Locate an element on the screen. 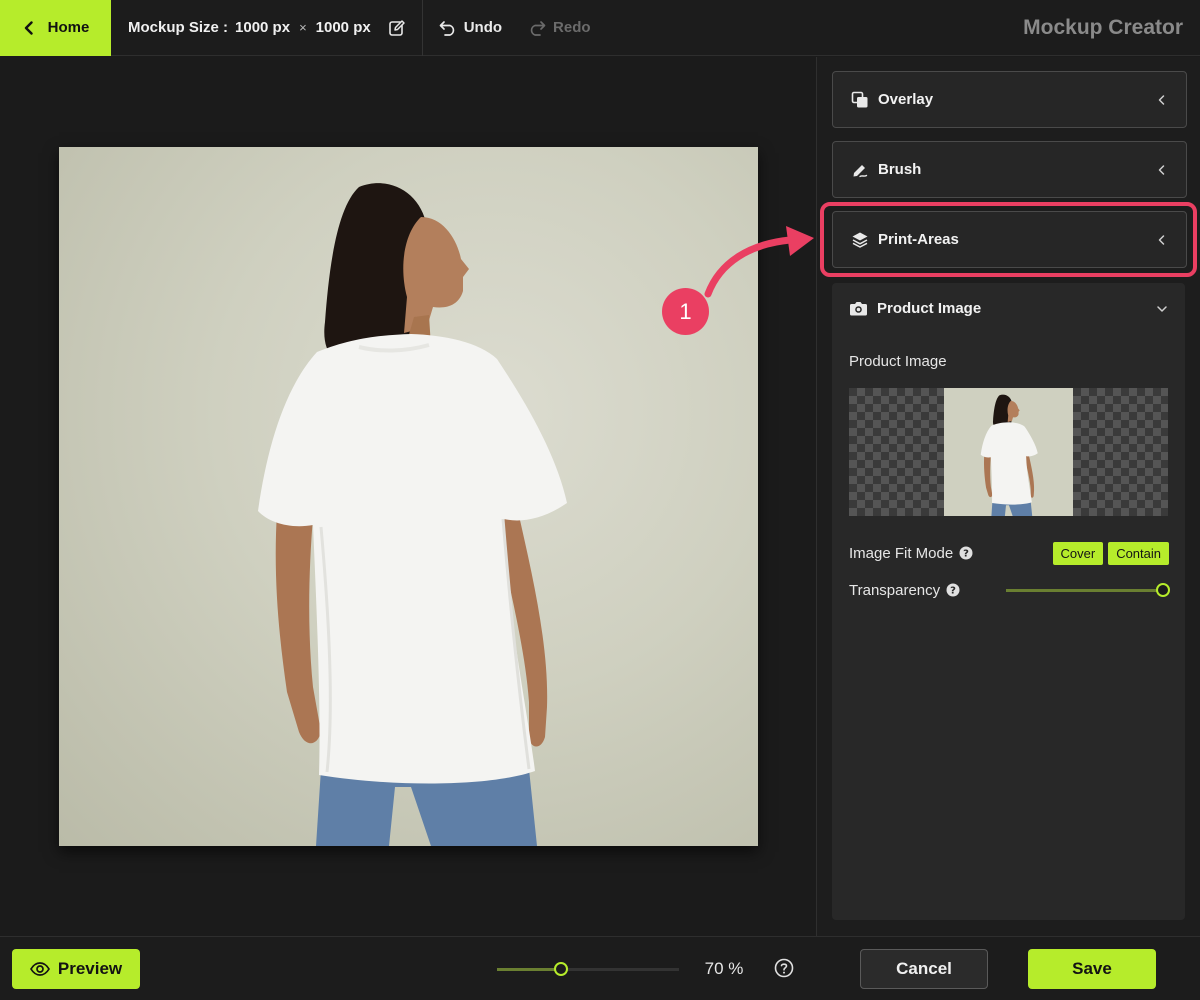 This screenshot has height=1000, width=1200. mockup-size-display: Mockup Size : 1000 px × 1000 px is located at coordinates (267, 28).